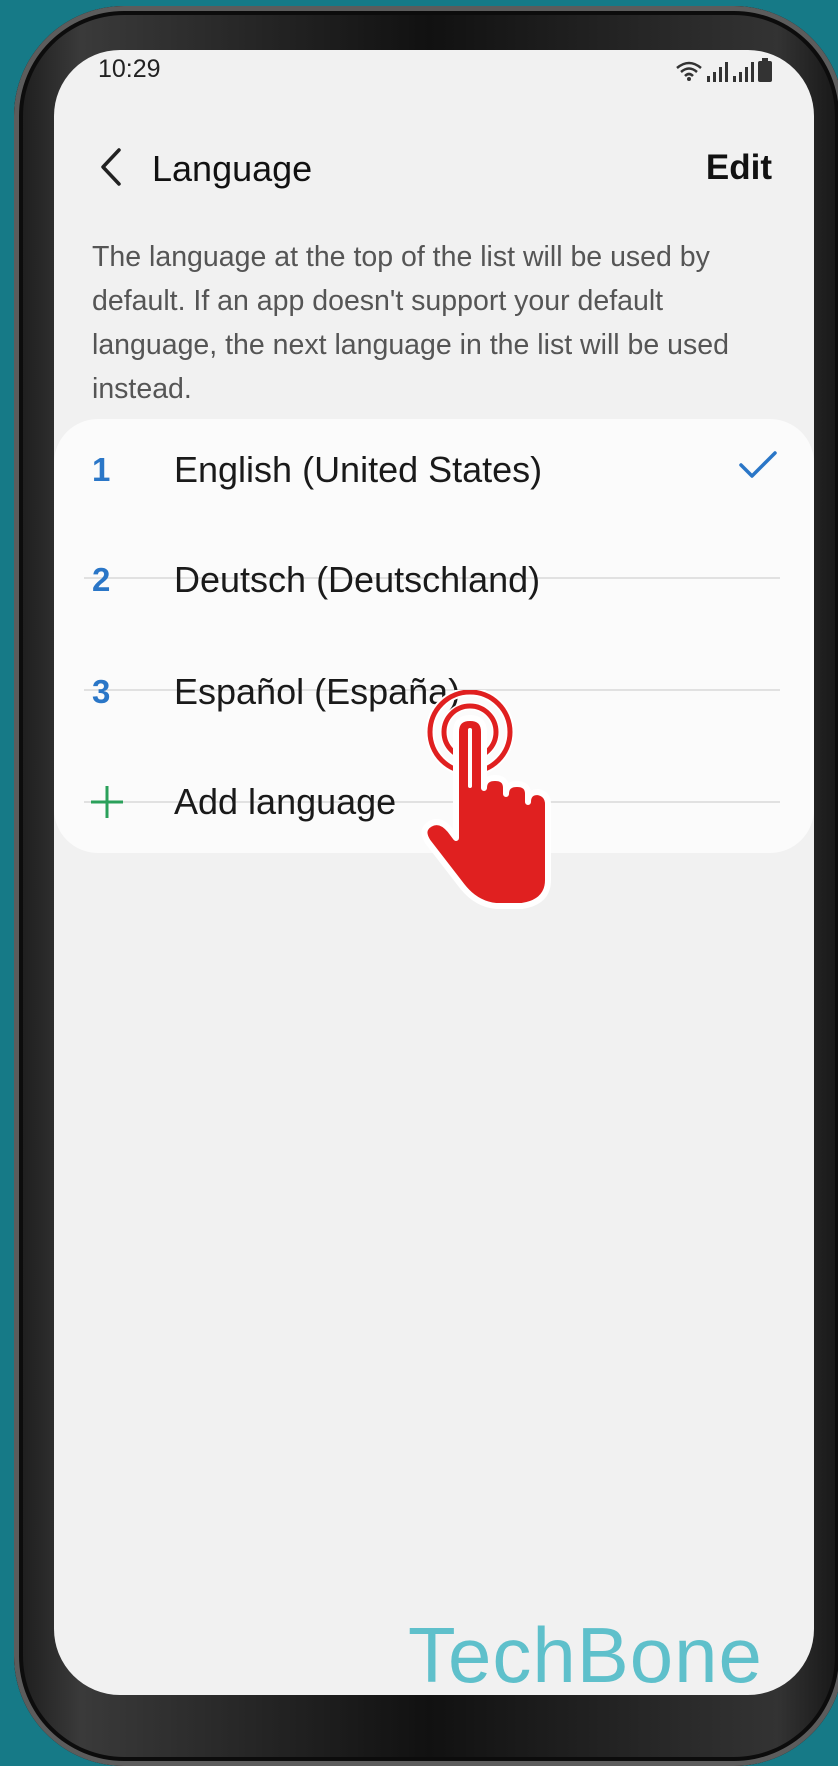 This screenshot has height=1766, width=838. I want to click on plus-icon, so click(107, 802).